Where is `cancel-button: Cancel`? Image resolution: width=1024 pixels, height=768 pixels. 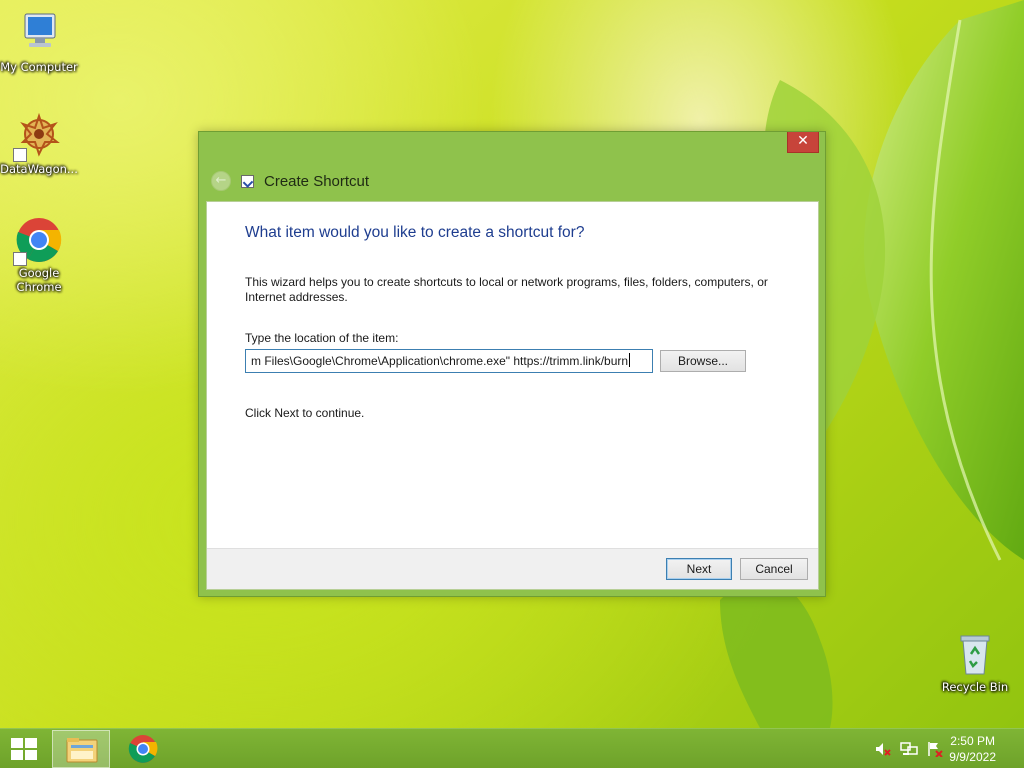 cancel-button: Cancel is located at coordinates (774, 569).